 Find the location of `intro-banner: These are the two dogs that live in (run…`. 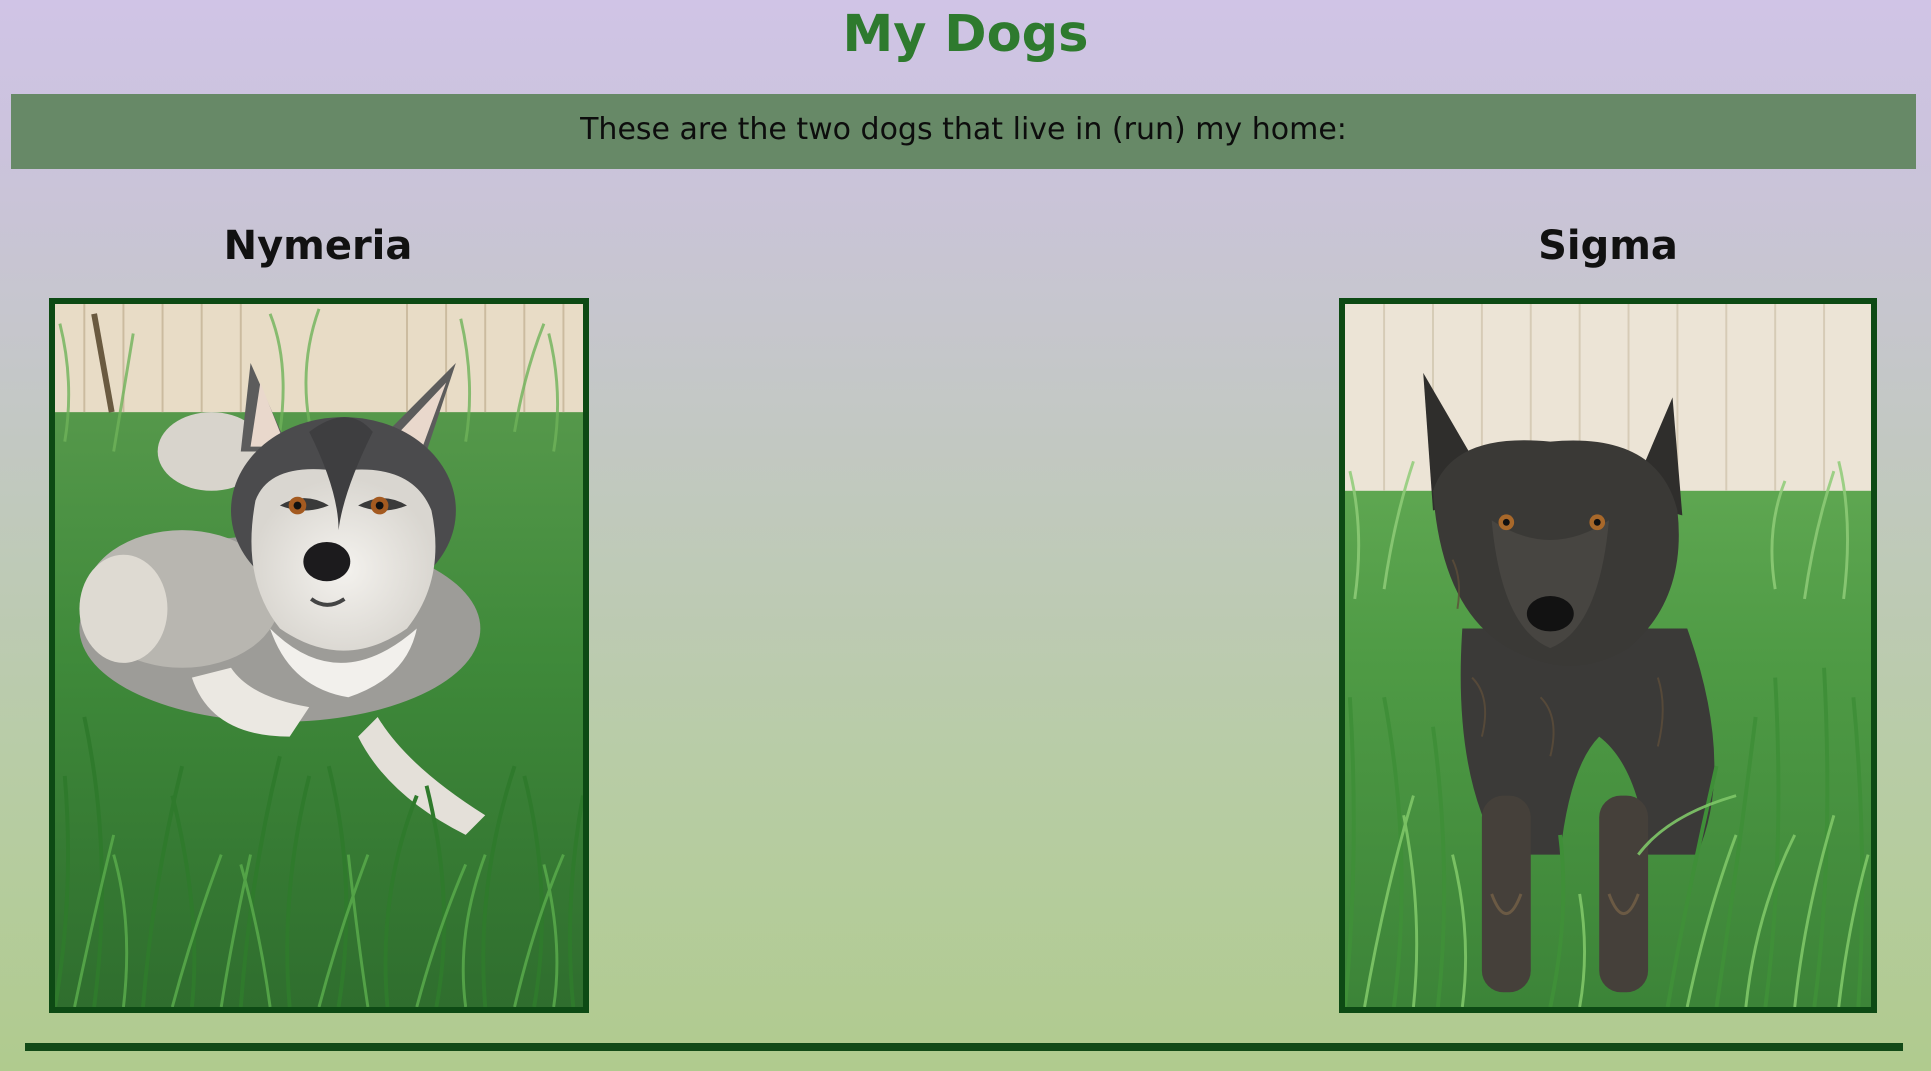

intro-banner: These are the two dogs that live in (run… is located at coordinates (963, 131).